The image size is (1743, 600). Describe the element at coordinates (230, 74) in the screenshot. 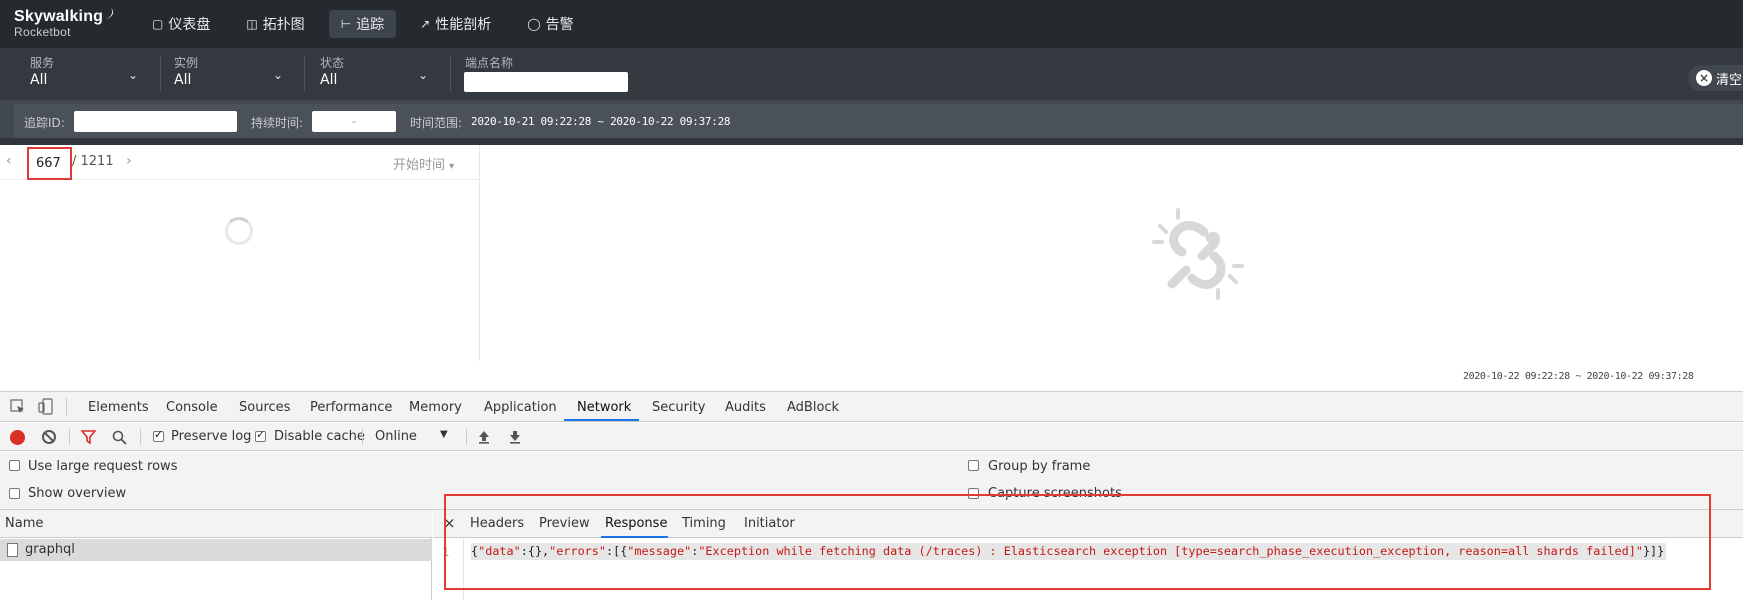

I see `instance-select: 实例 All ⌄` at that location.